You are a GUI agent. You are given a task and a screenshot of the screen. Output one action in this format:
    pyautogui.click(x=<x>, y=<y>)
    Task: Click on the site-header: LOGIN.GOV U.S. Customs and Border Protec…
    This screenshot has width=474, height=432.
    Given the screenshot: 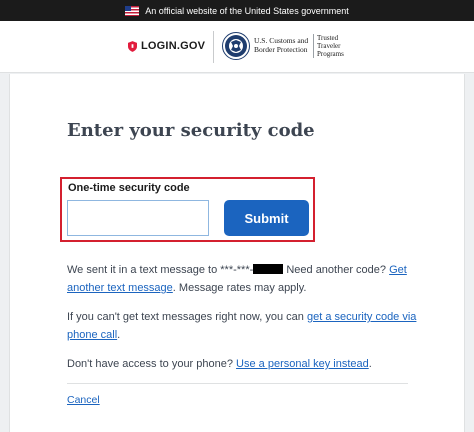 What is the action you would take?
    pyautogui.click(x=237, y=47)
    